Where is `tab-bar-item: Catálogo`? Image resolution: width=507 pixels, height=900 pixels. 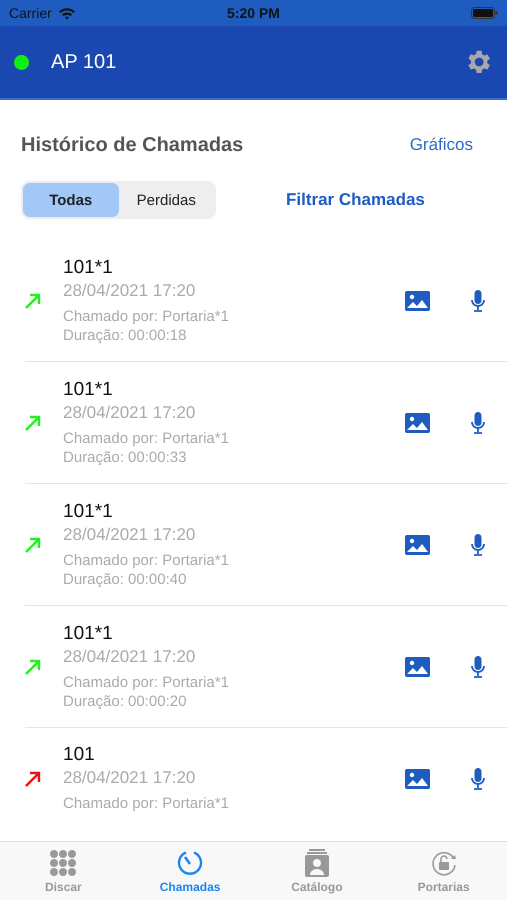
tab-bar-item: Catálogo is located at coordinates (317, 871).